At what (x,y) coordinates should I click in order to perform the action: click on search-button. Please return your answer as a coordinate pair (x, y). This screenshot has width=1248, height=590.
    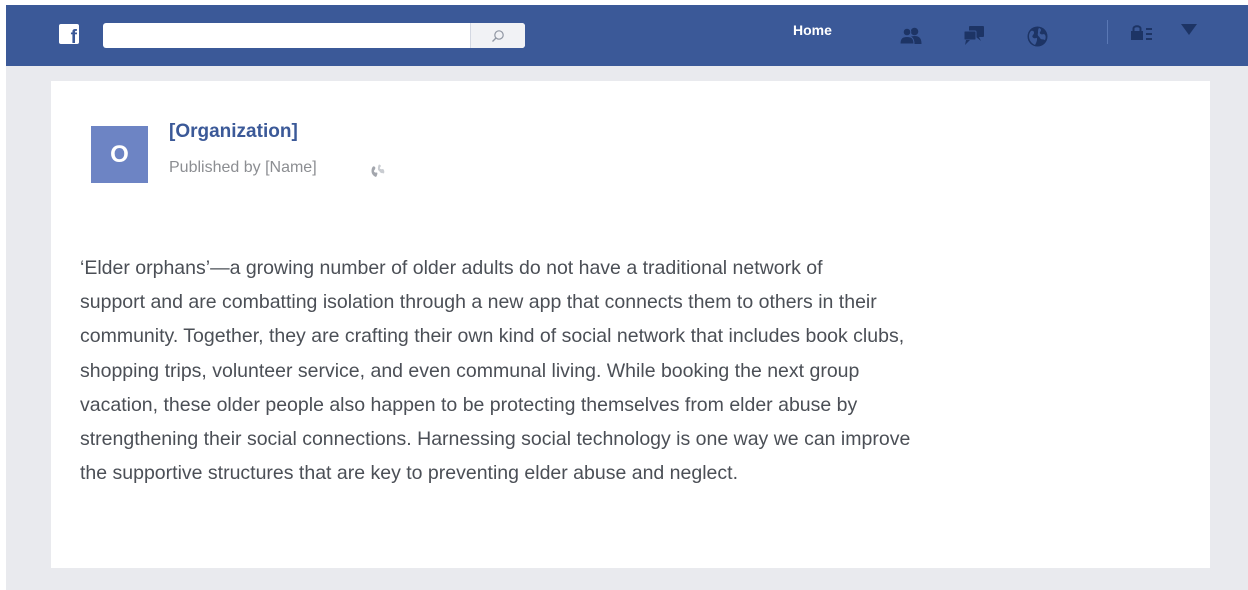
    Looking at the image, I should click on (497, 35).